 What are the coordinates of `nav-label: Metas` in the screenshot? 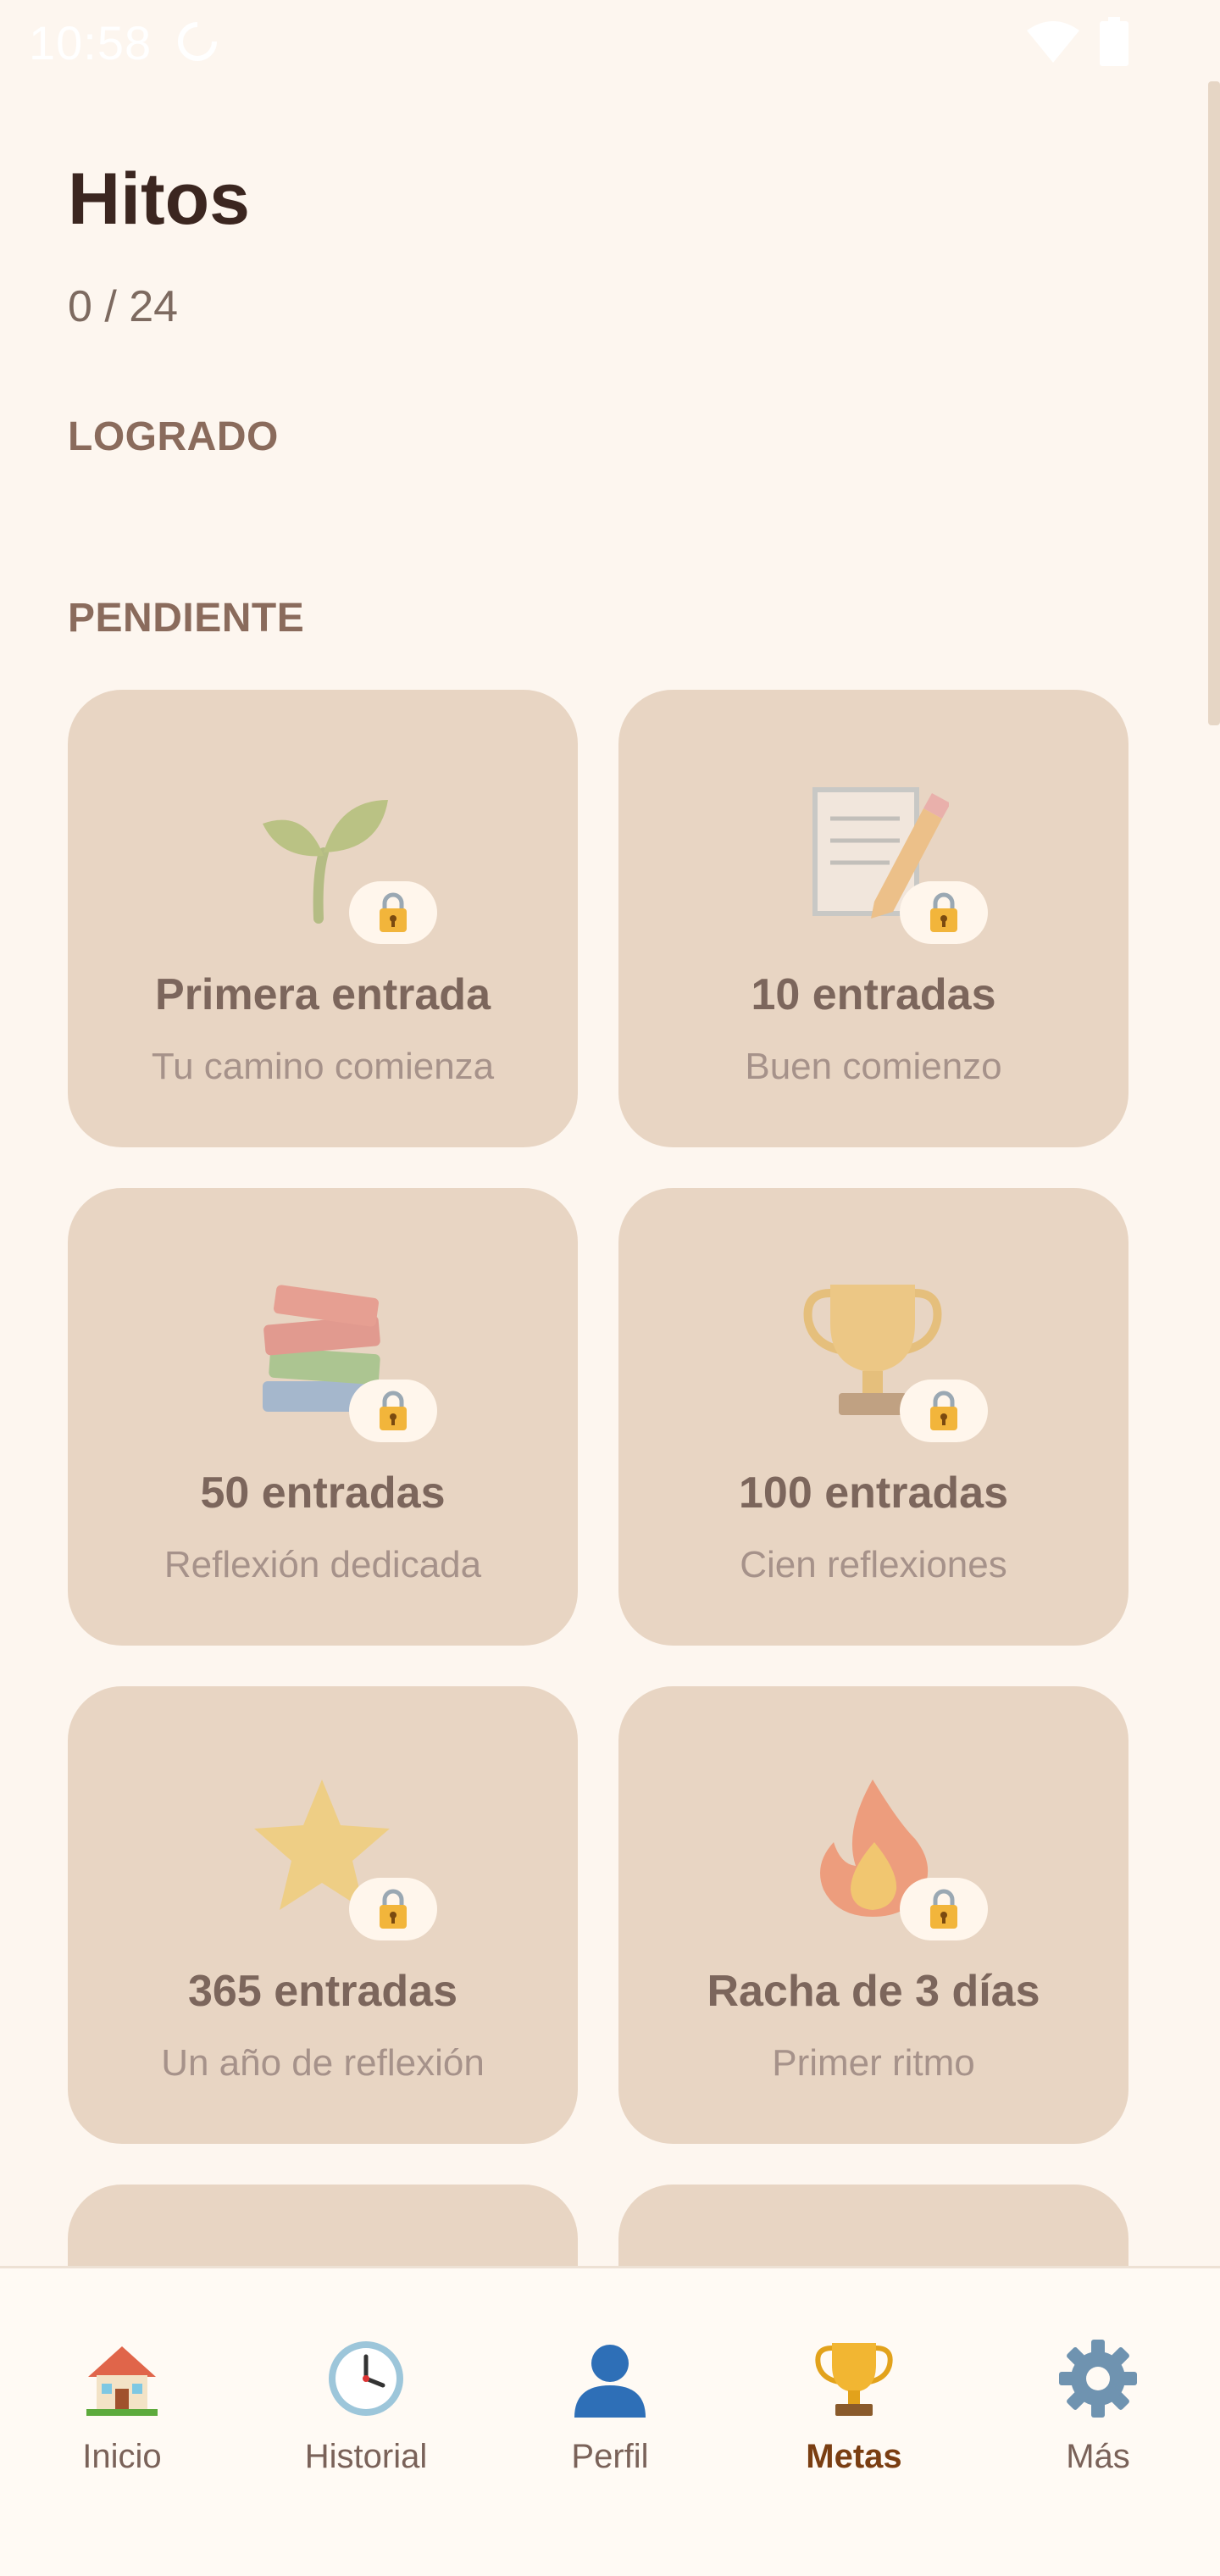 It's located at (854, 2456).